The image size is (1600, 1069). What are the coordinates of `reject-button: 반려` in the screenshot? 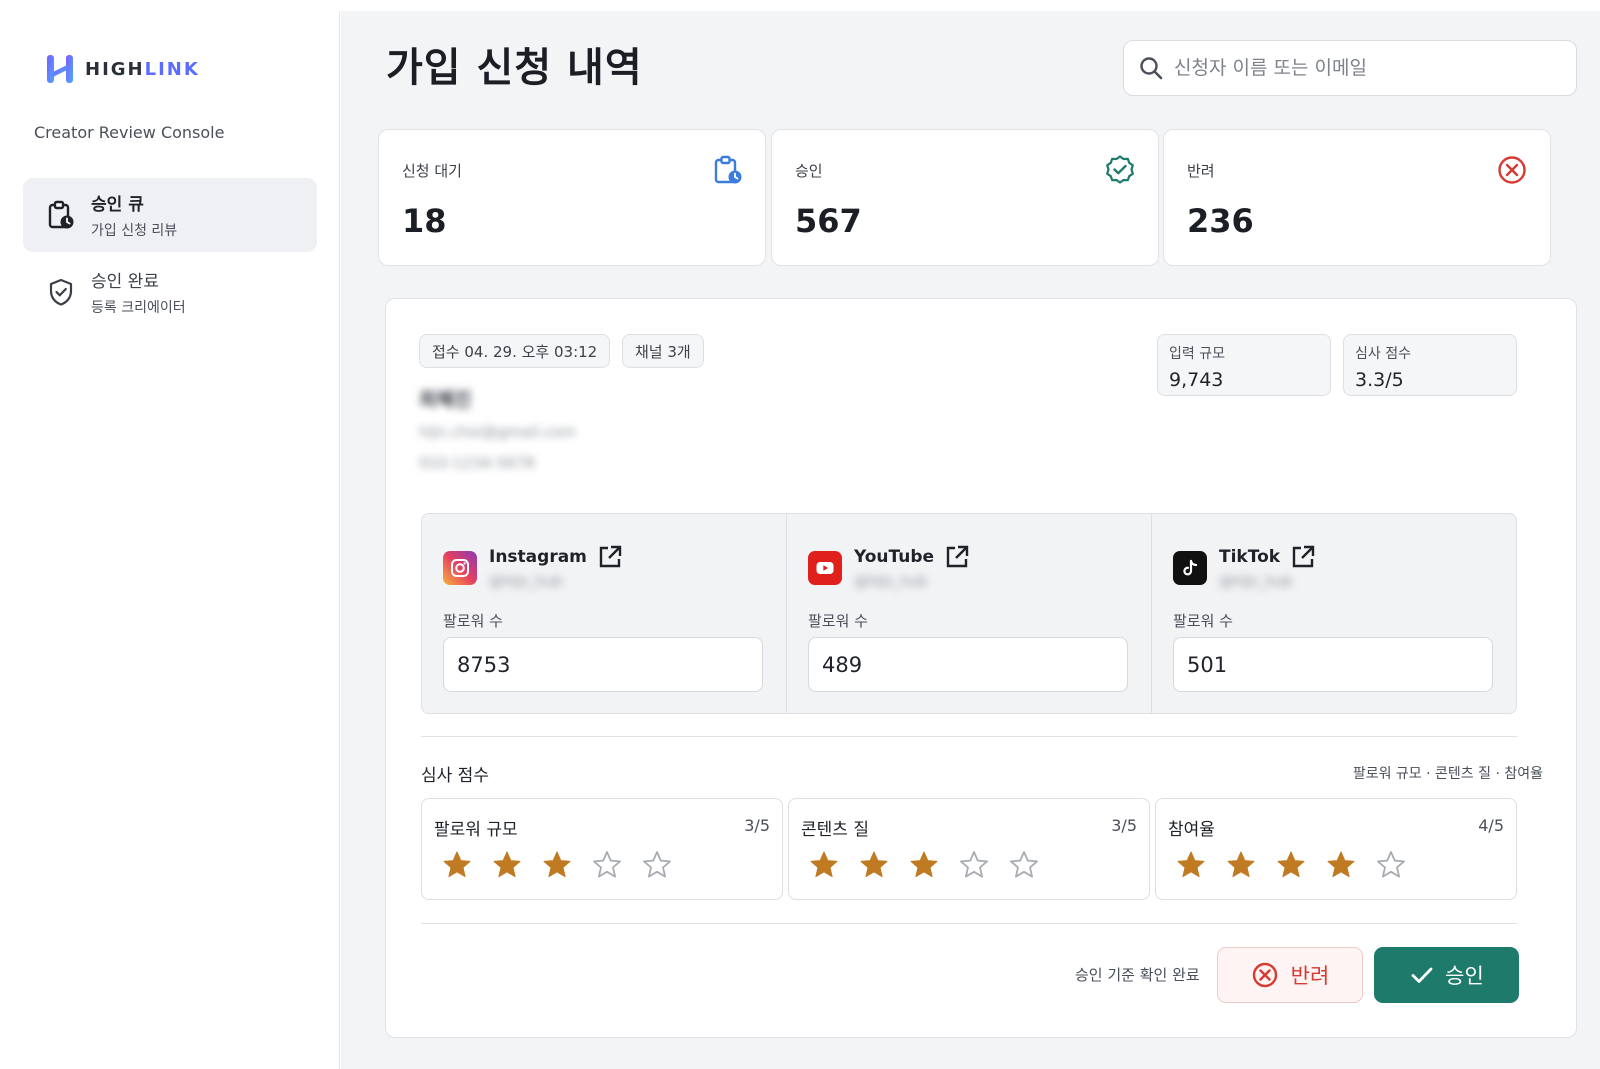 It's located at (1290, 975).